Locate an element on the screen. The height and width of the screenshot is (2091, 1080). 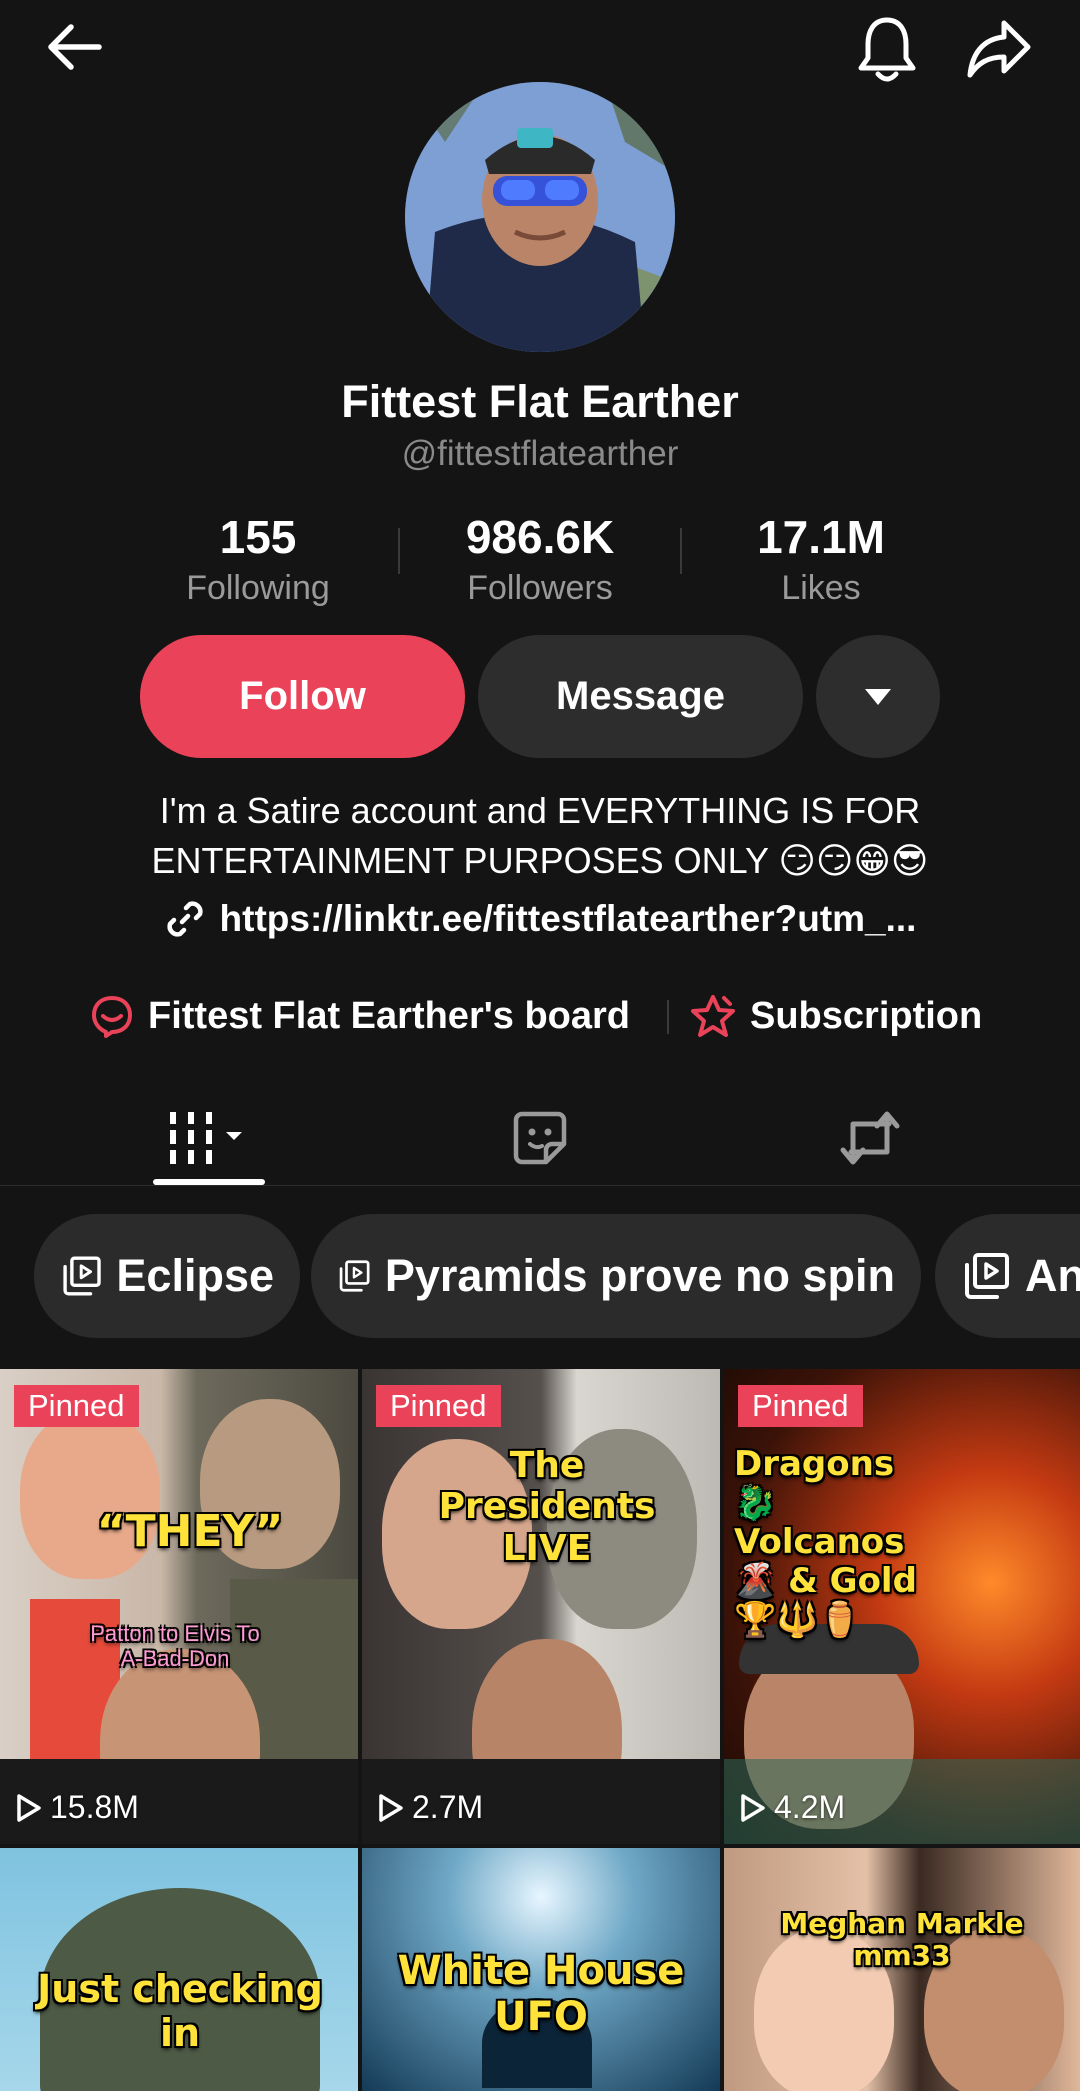
playlist-chip-pyramids: Pyramids prove no spin is located at coordinates (616, 1276).